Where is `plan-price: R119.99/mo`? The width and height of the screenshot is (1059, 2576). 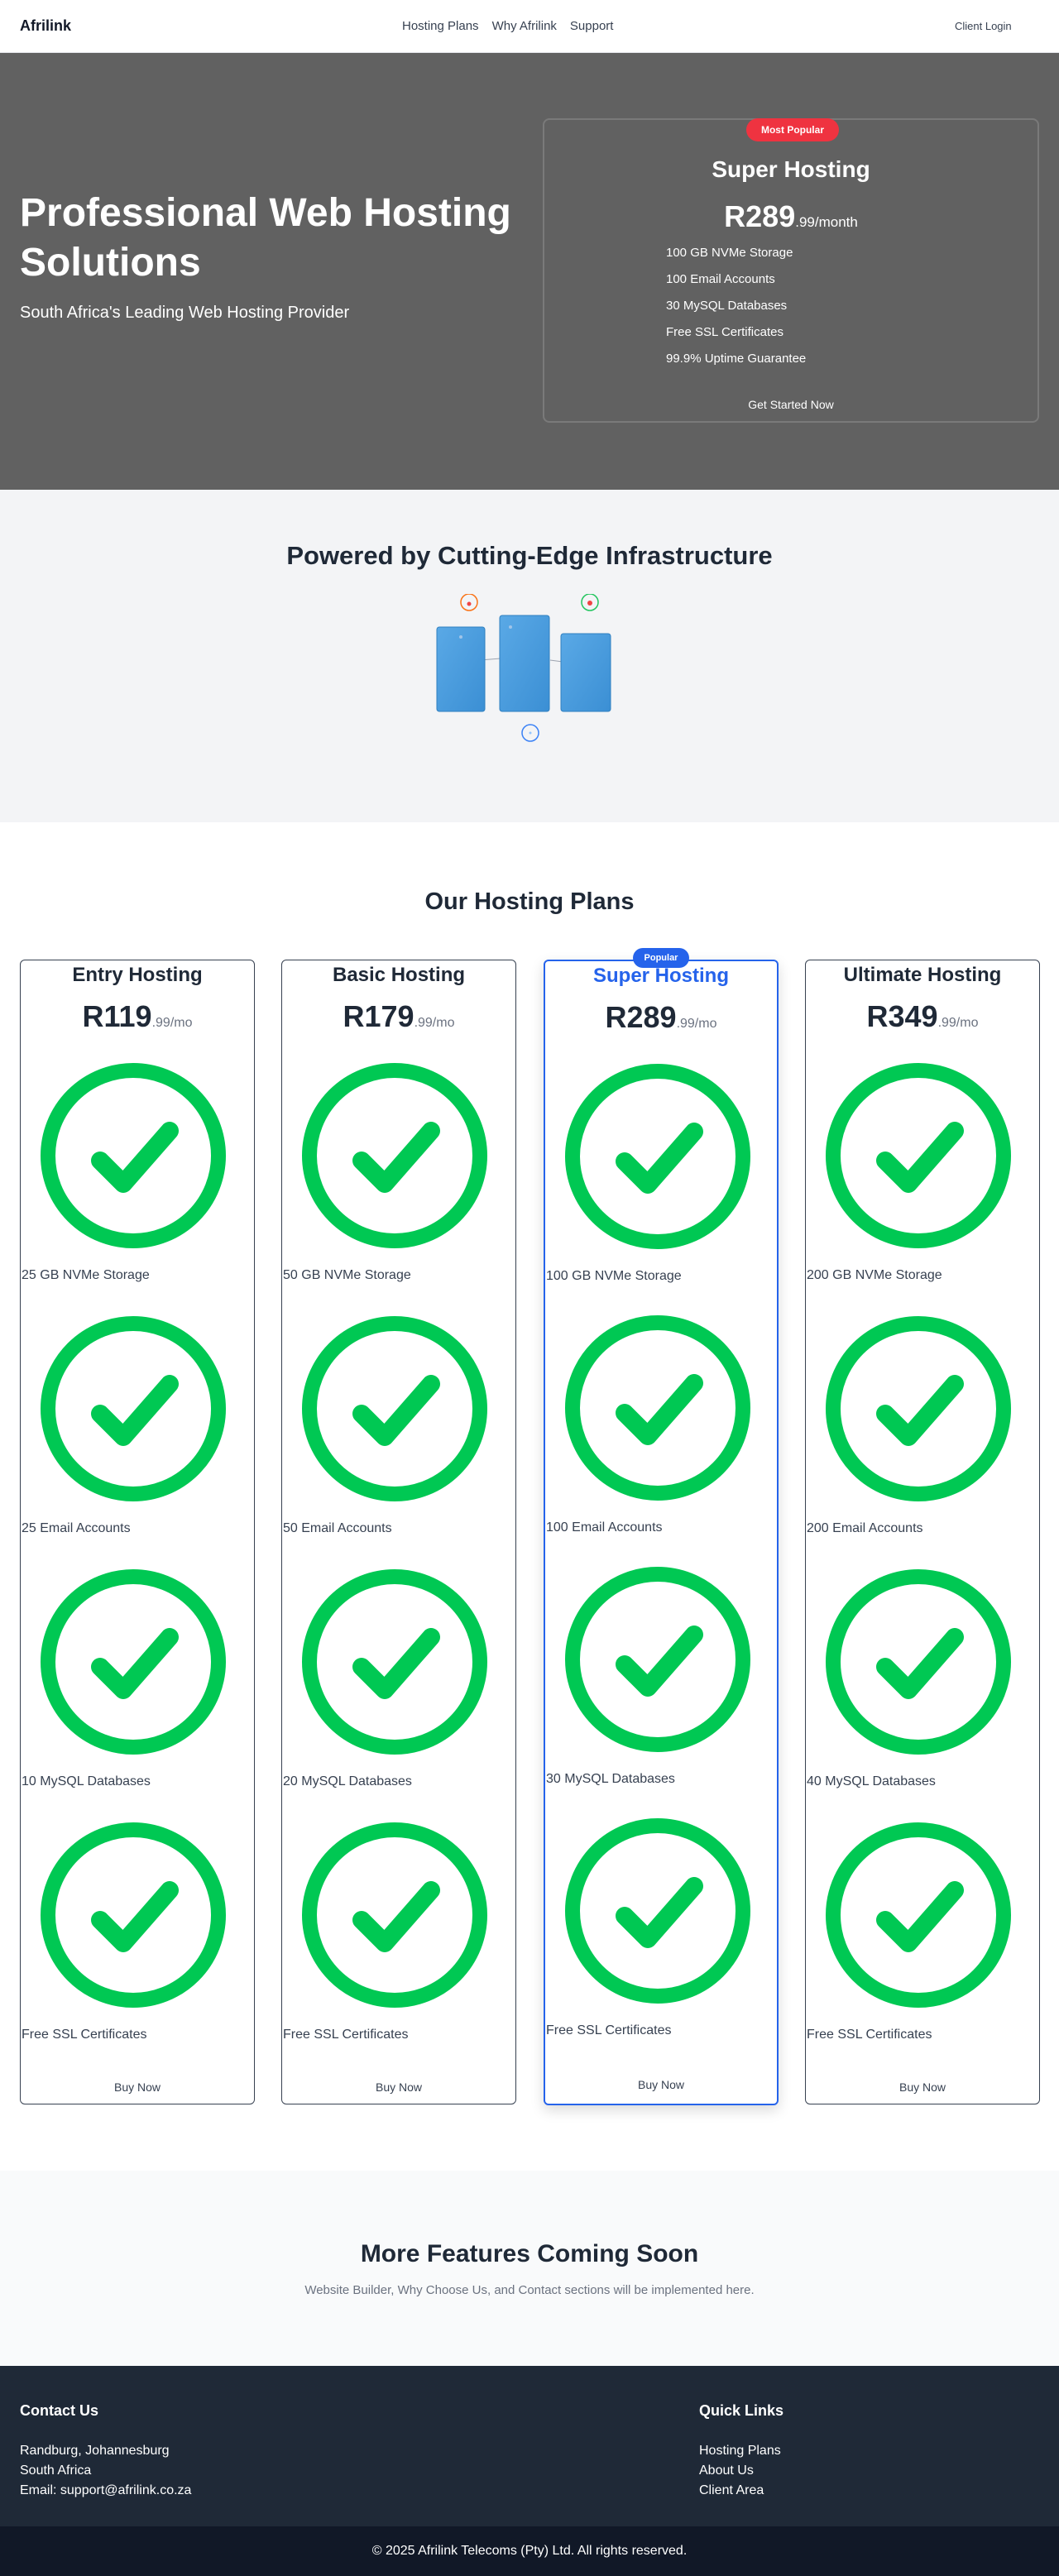
plan-price: R119.99/mo is located at coordinates (137, 1017).